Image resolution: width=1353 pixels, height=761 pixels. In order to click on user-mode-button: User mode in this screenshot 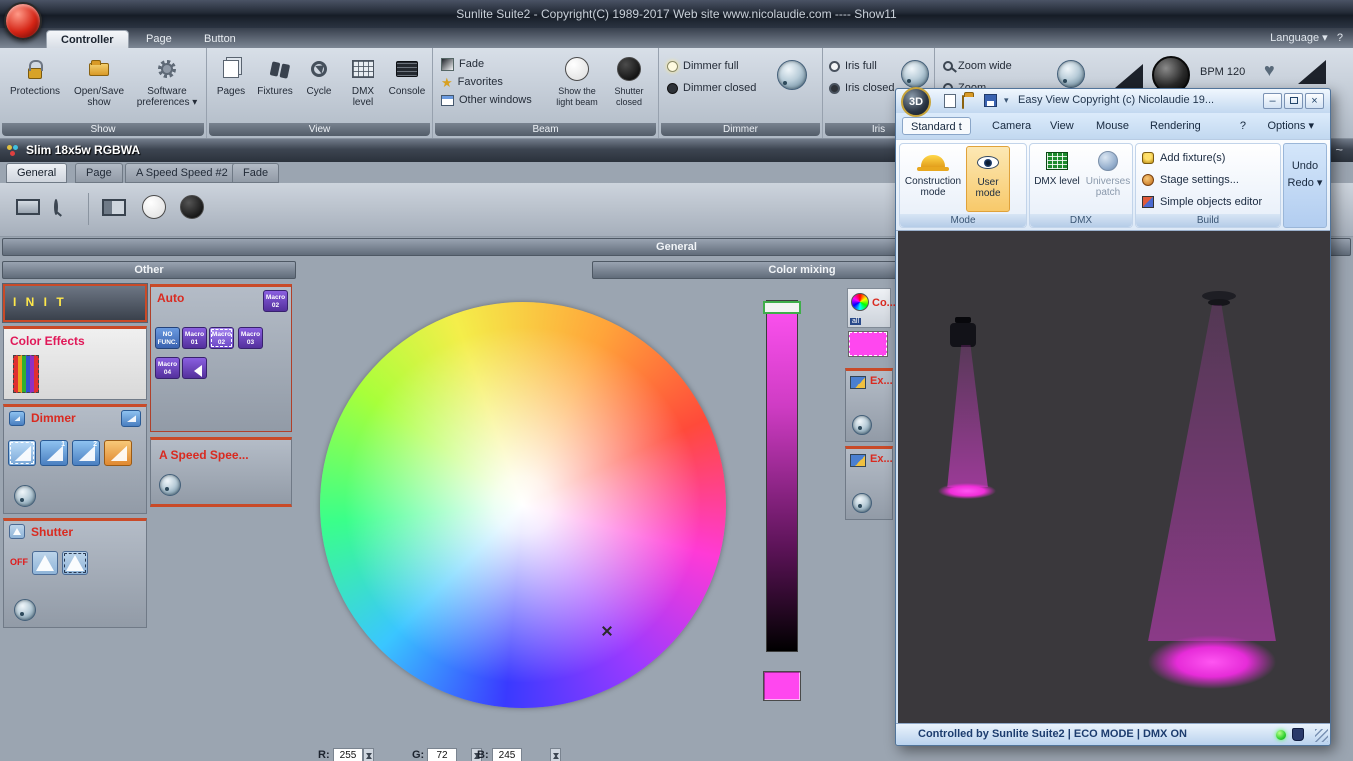, I will do `click(988, 179)`.